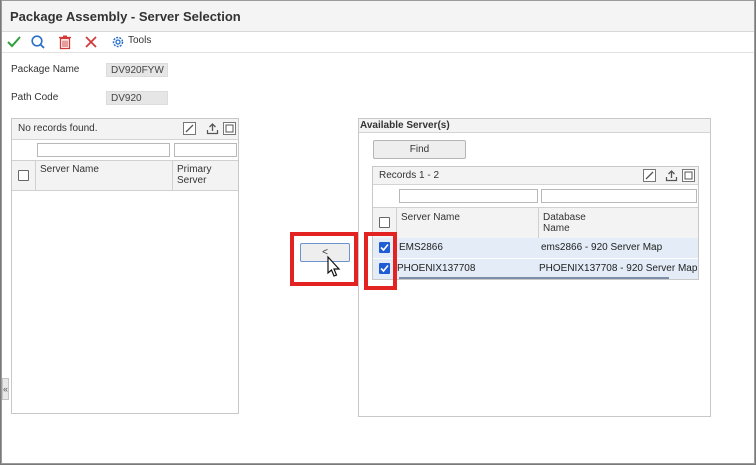  Describe the element at coordinates (378, 42) in the screenshot. I see `toolbar: Tools` at that location.